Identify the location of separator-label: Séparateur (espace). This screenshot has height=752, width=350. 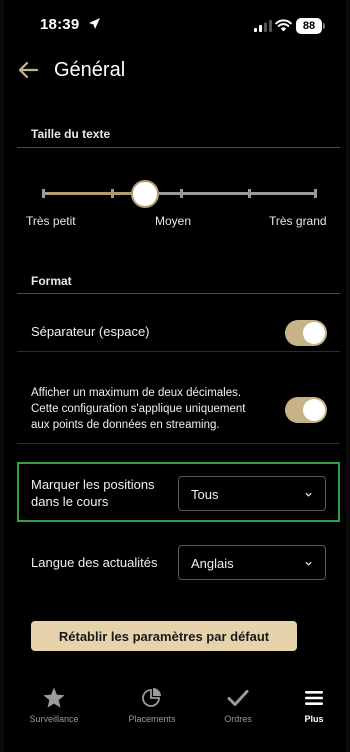
(90, 331).